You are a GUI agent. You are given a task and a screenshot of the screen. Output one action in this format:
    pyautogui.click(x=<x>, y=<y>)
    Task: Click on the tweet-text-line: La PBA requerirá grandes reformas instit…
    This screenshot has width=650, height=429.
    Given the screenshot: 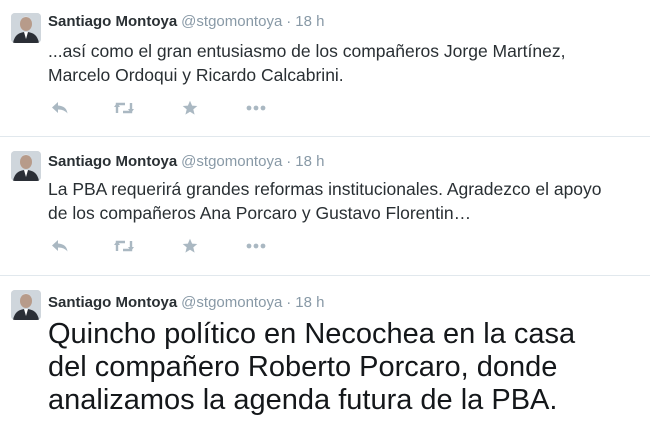 What is the action you would take?
    pyautogui.click(x=325, y=189)
    